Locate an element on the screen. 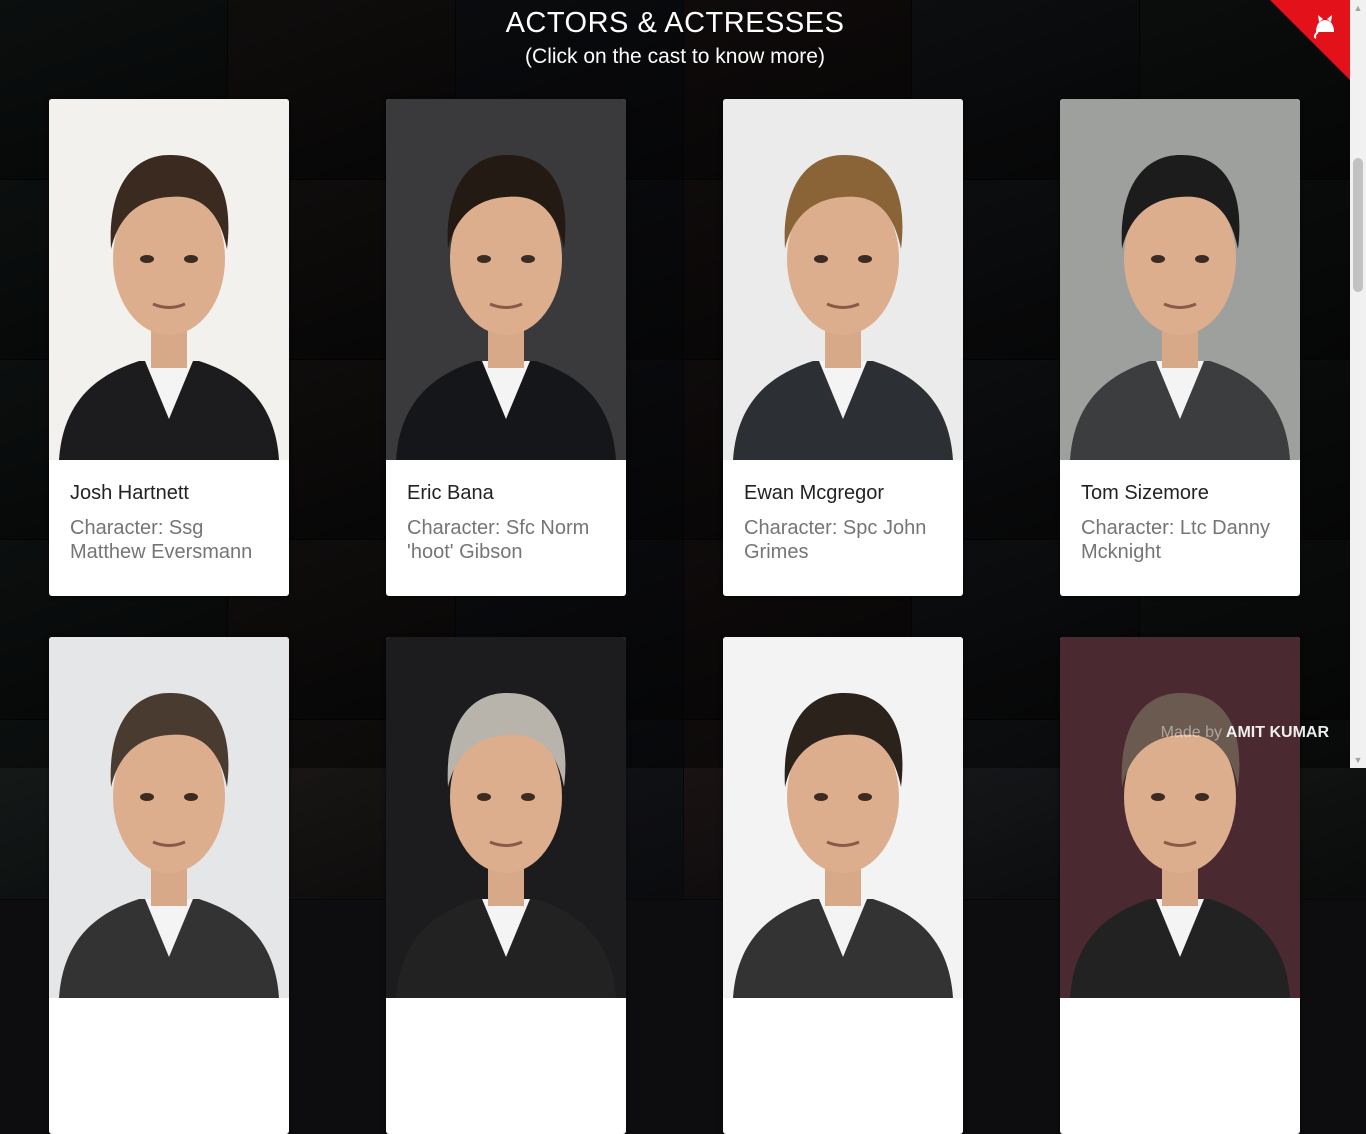  cast-info: Ewan Mcgregor Character: Spc John Grimes is located at coordinates (843, 512).